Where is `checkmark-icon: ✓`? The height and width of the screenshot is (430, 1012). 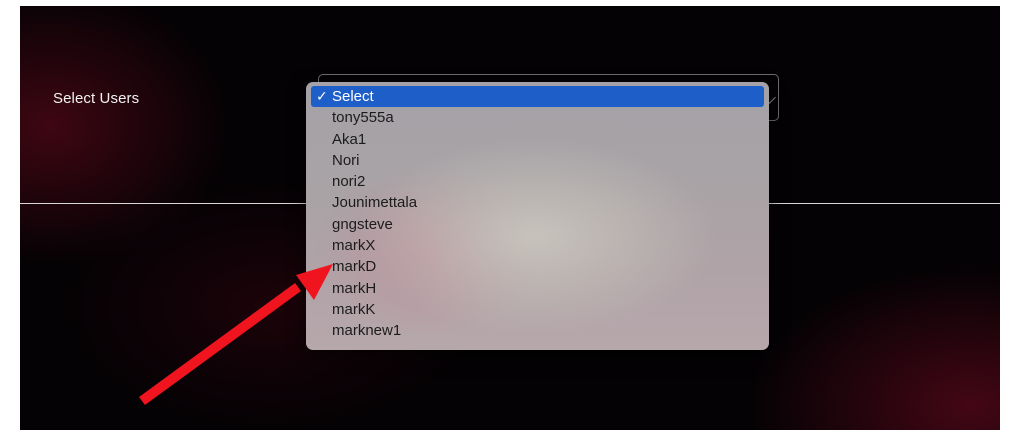 checkmark-icon: ✓ is located at coordinates (322, 96).